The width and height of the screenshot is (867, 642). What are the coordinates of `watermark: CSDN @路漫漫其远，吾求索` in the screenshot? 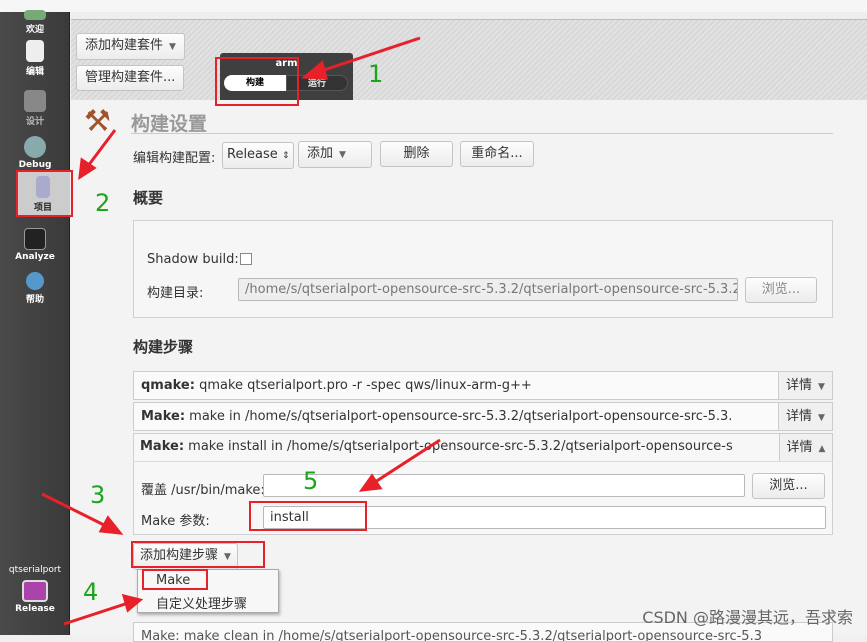 It's located at (747, 617).